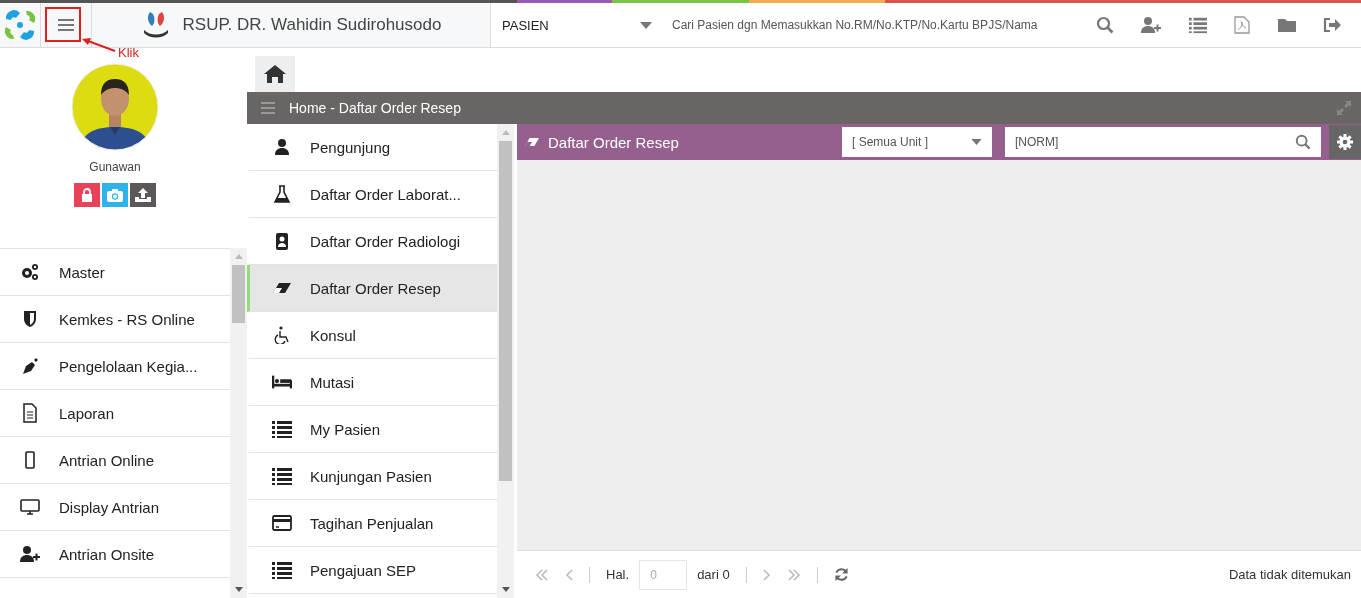 Image resolution: width=1361 pixels, height=598 pixels. What do you see at coordinates (1242, 25) in the screenshot?
I see `pdf-file-icon` at bounding box center [1242, 25].